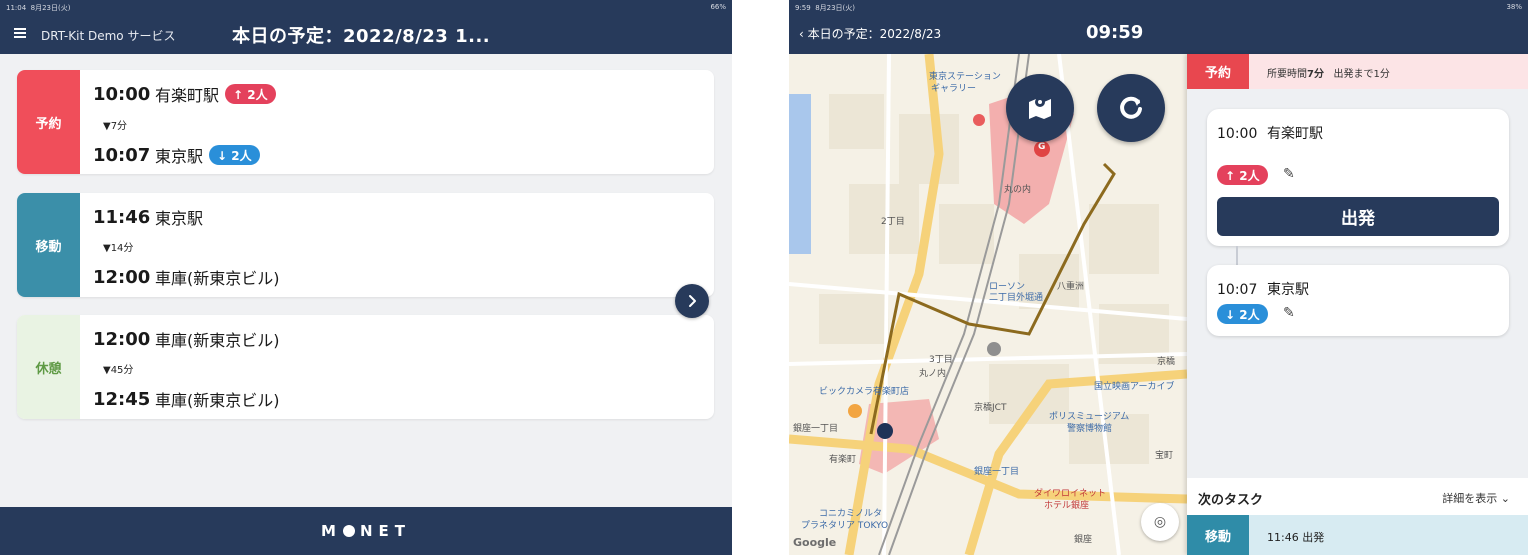  I want to click on stop-time: 10:00, so click(1237, 134).